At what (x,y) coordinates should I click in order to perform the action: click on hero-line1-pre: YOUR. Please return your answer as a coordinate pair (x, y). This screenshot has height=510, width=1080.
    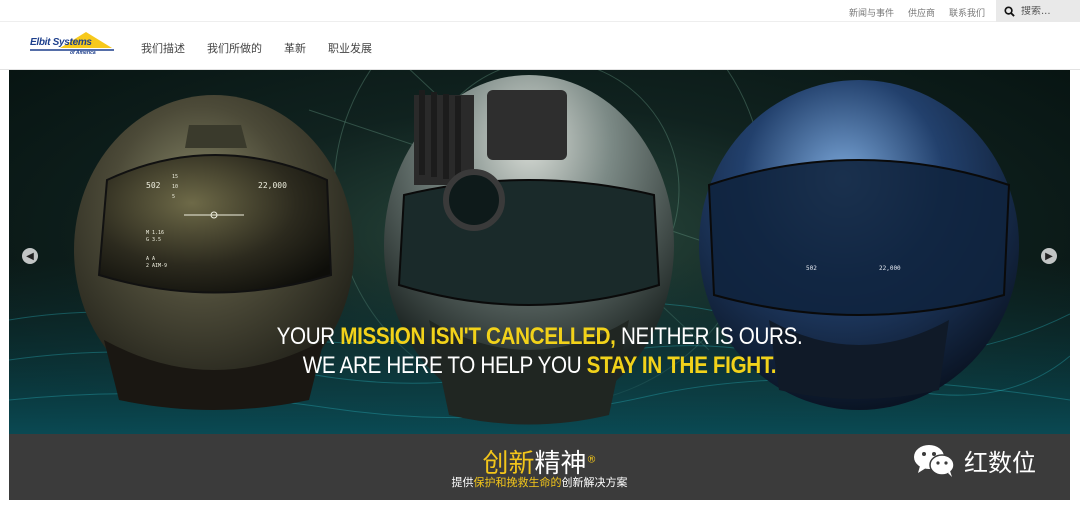
    Looking at the image, I should click on (308, 336).